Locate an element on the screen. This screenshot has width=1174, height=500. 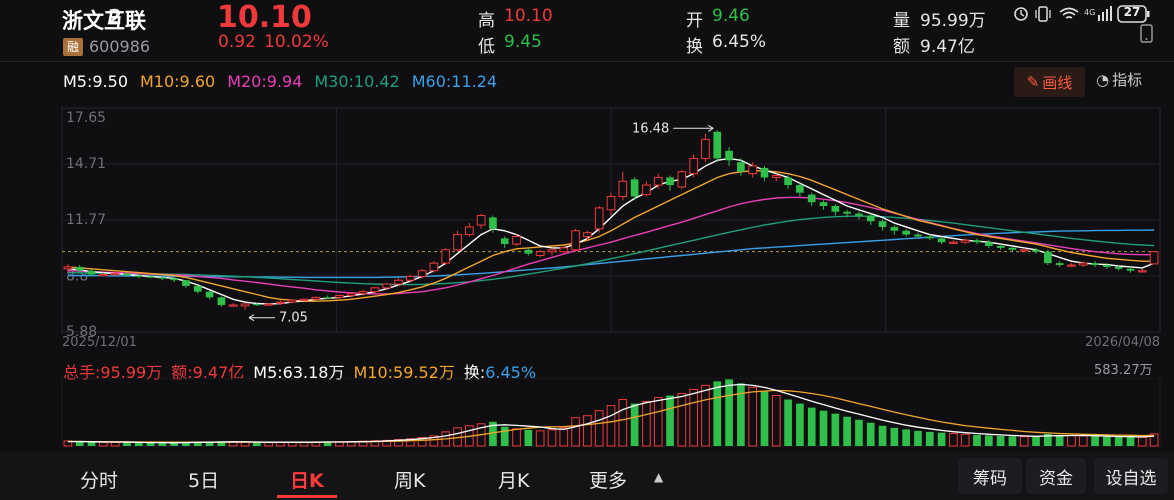
volume-chart is located at coordinates (587, 413).